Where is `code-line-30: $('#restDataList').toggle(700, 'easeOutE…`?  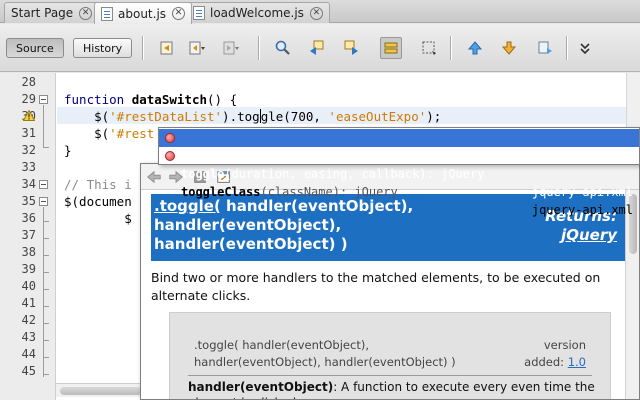 code-line-30: $('#restDataList').toggle(700, 'easeOutE… is located at coordinates (252, 116).